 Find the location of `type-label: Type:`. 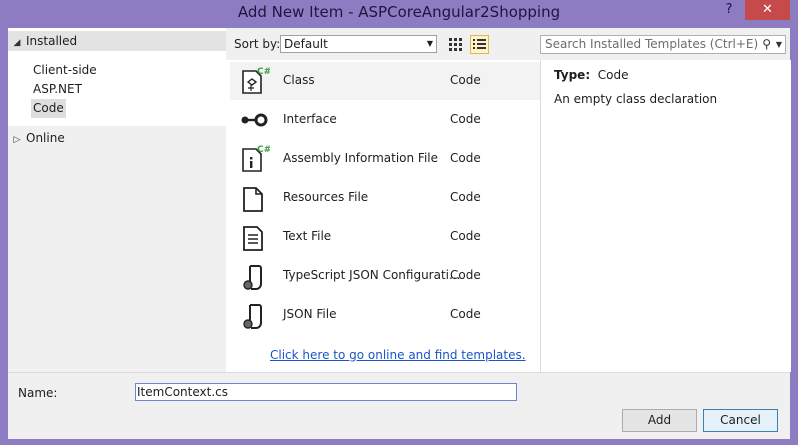

type-label: Type: is located at coordinates (572, 75).